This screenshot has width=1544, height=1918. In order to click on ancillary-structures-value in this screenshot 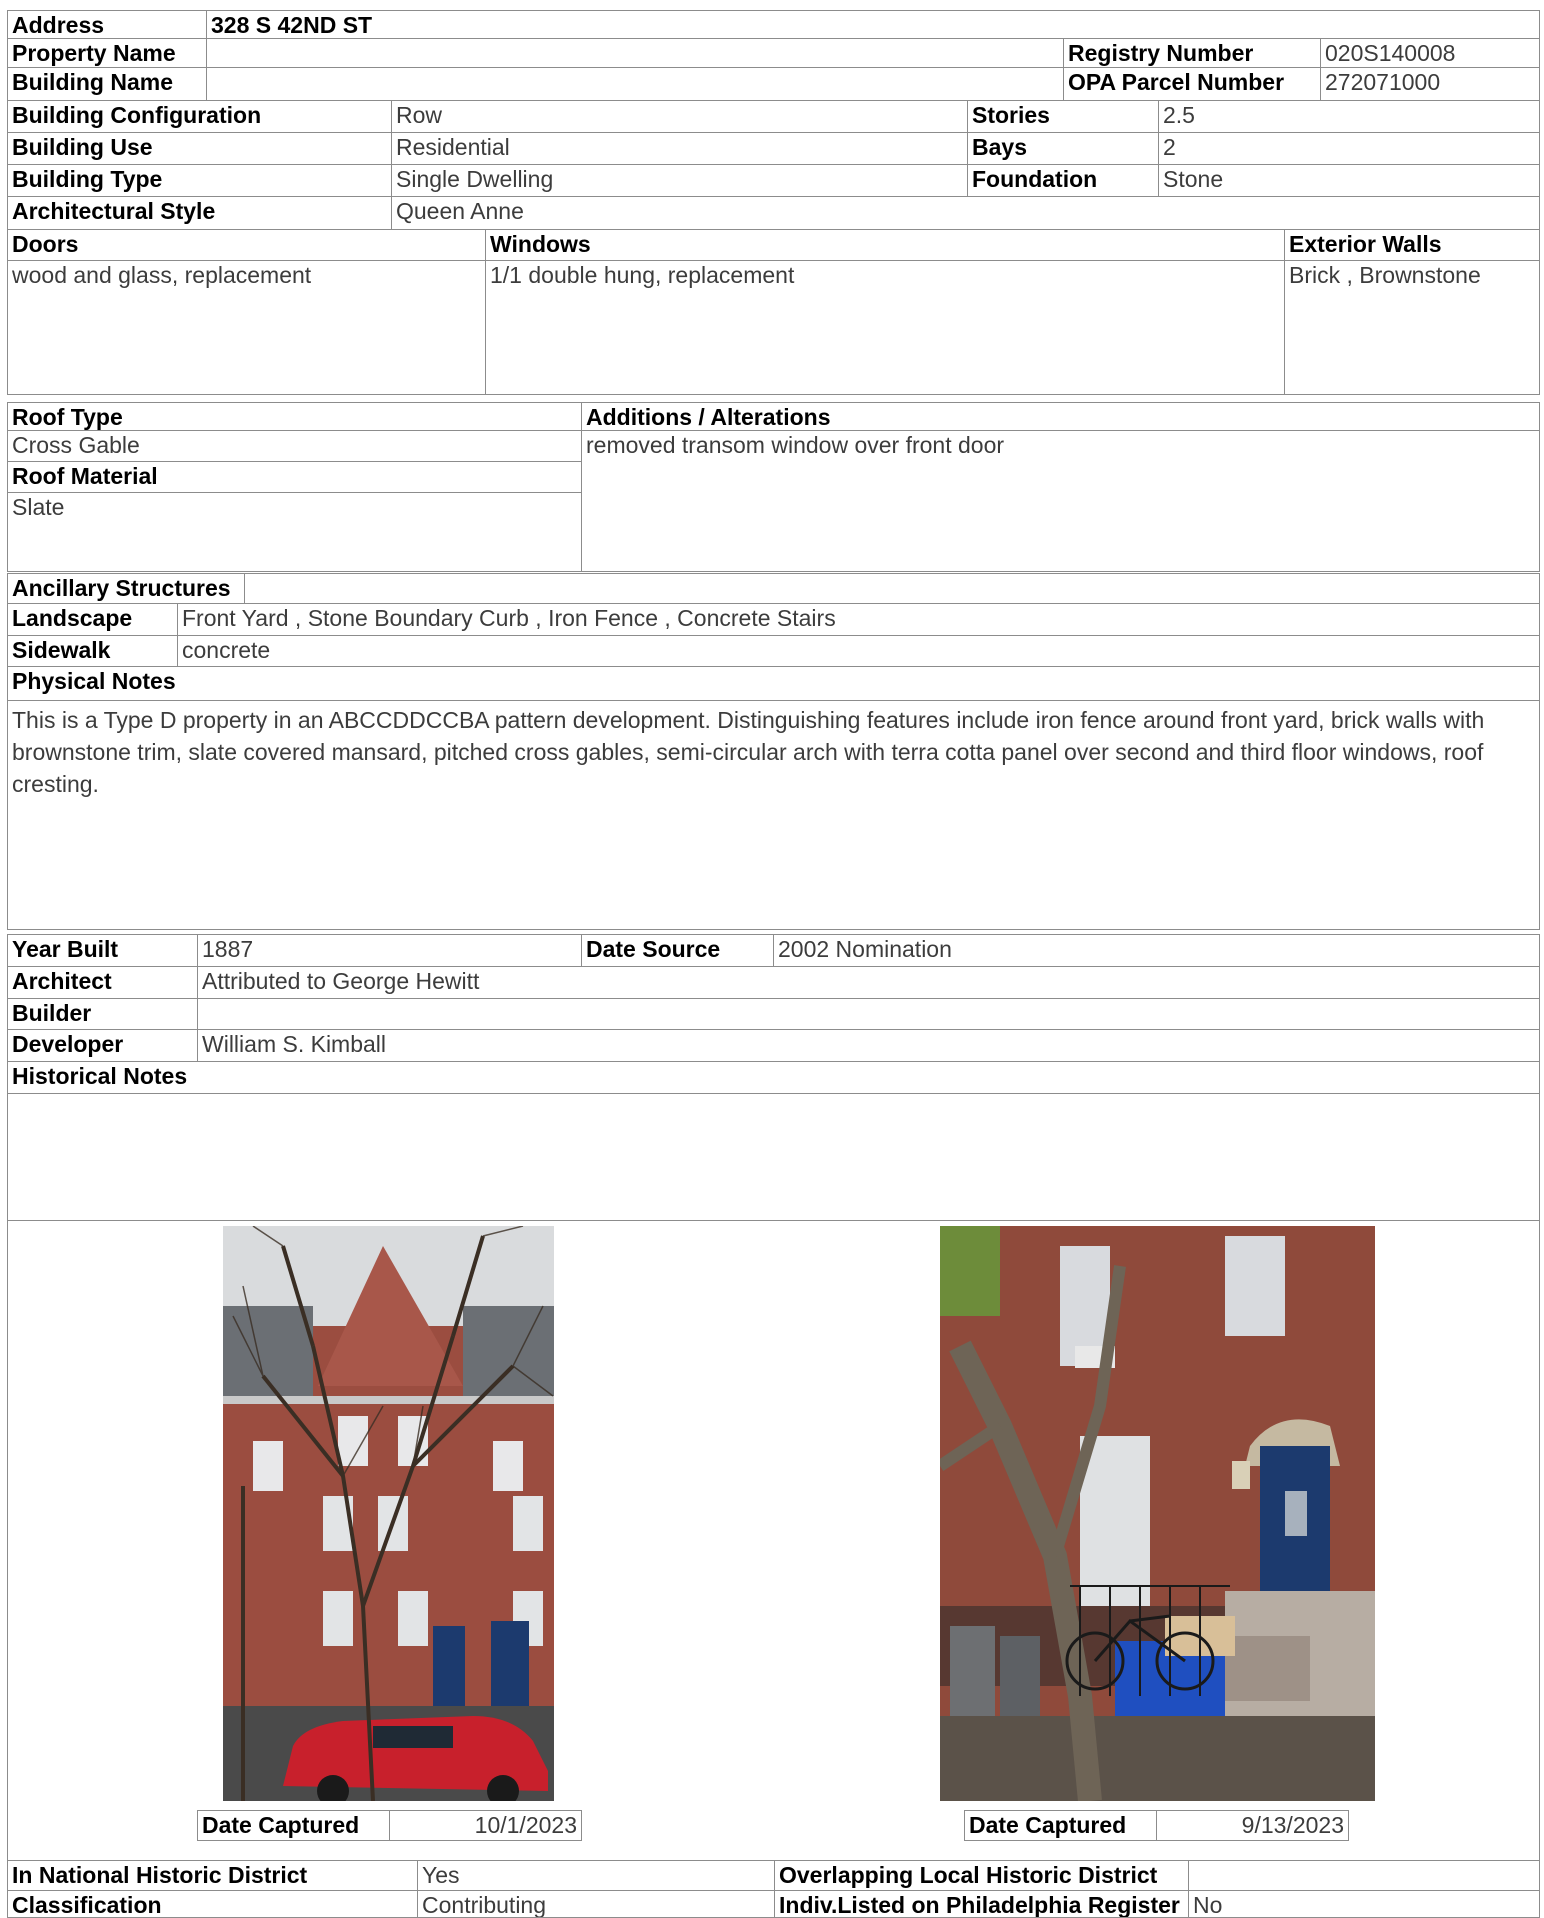, I will do `click(892, 588)`.